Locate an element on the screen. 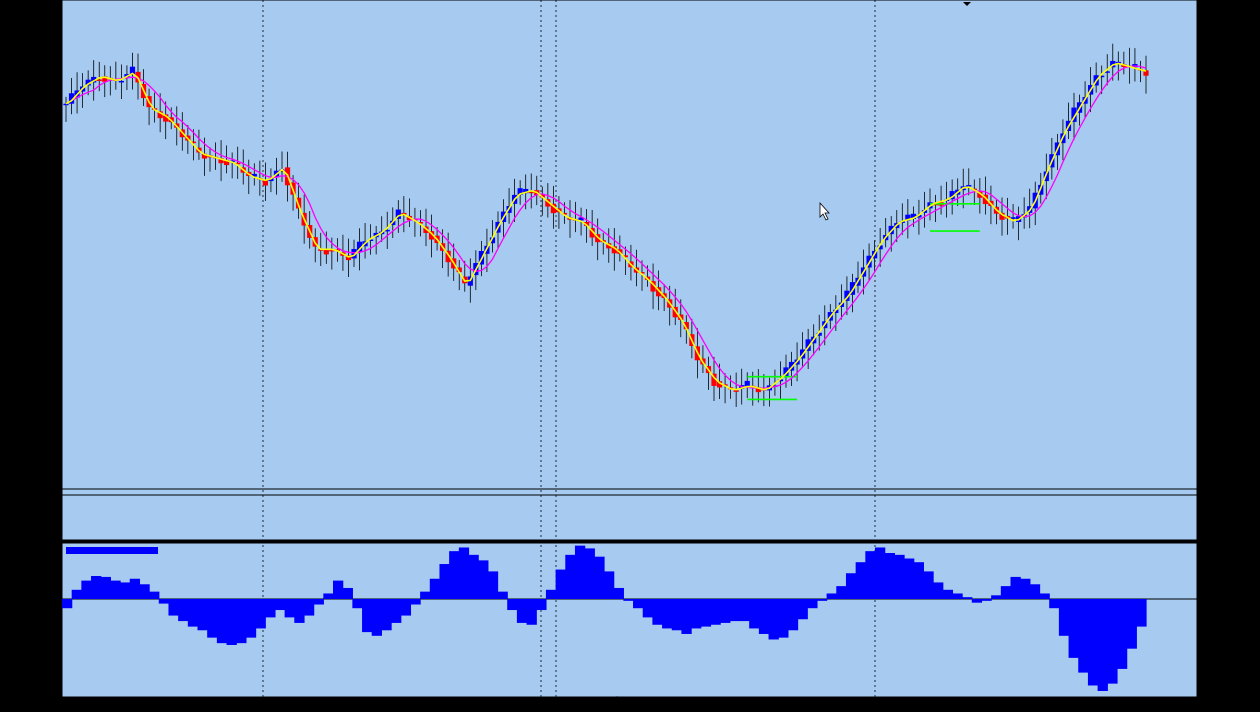 This screenshot has width=1260, height=712. x-tick-label: 26 Jan 13:00 is located at coordinates (140, 707).